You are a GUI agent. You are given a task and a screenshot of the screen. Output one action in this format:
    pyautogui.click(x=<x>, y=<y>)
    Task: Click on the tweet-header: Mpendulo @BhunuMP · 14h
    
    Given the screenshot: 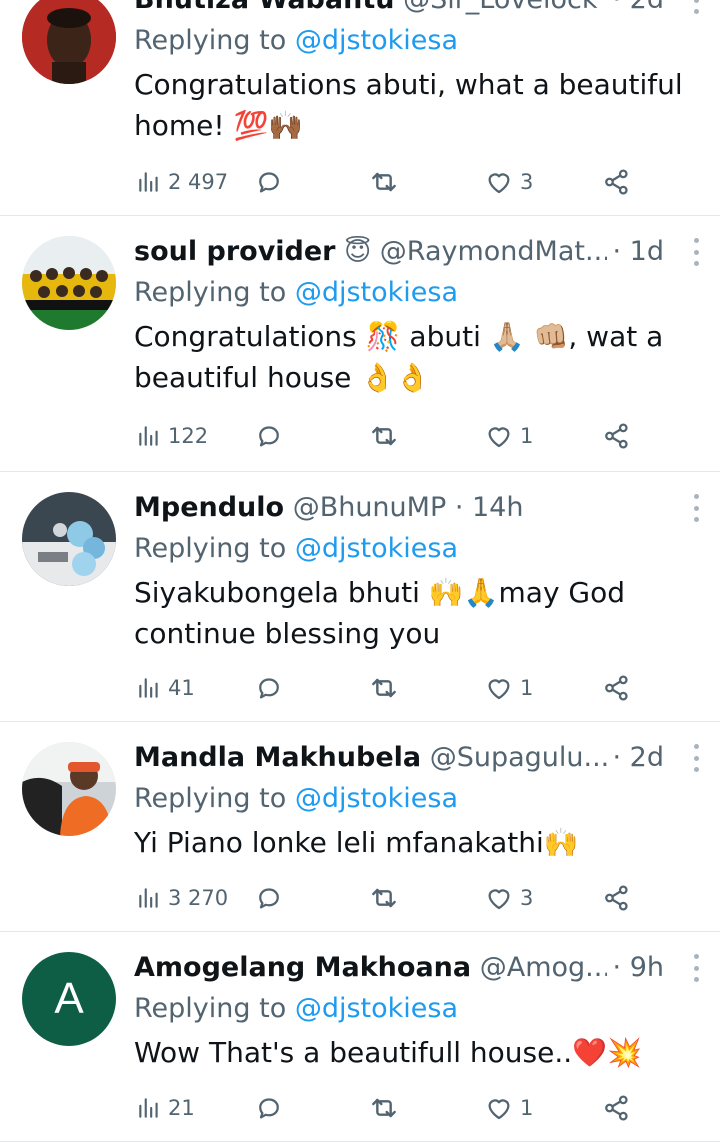 What is the action you would take?
    pyautogui.click(x=417, y=508)
    